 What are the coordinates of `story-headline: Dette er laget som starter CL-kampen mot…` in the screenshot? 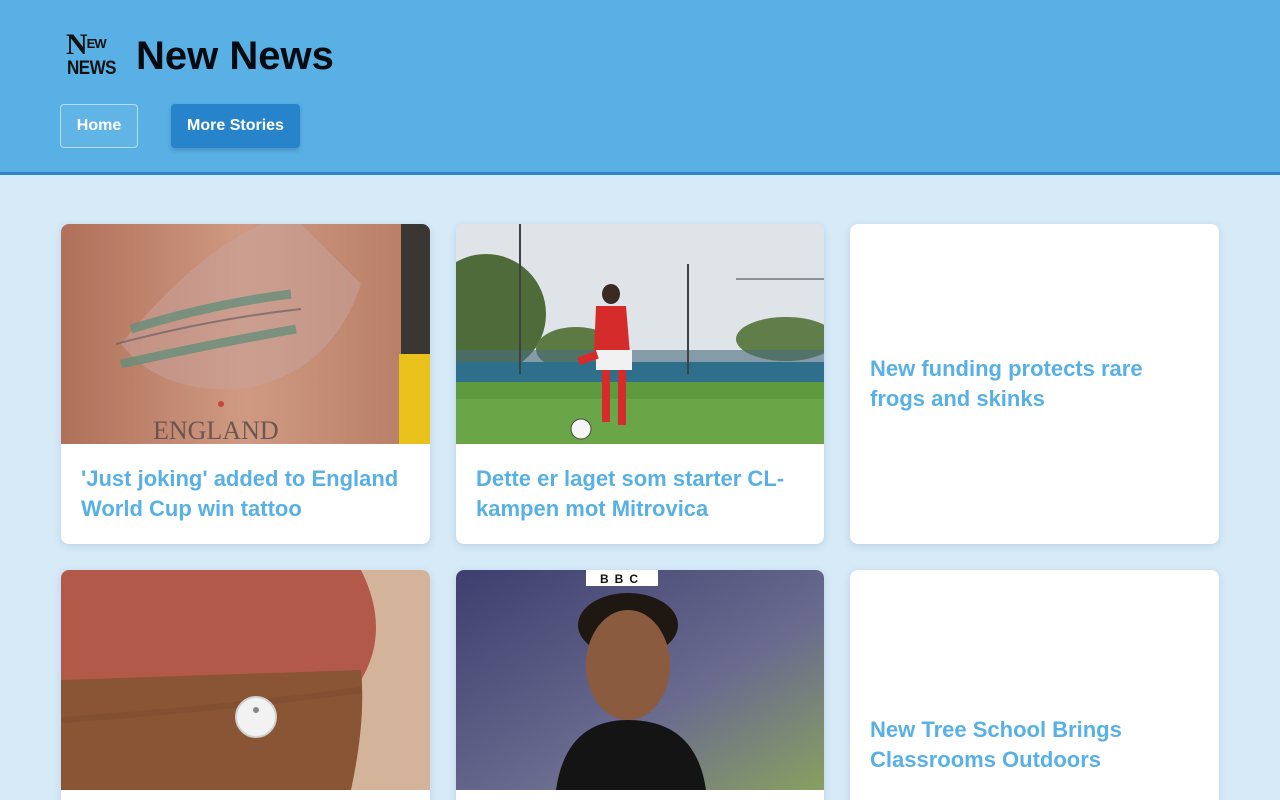 It's located at (641, 494).